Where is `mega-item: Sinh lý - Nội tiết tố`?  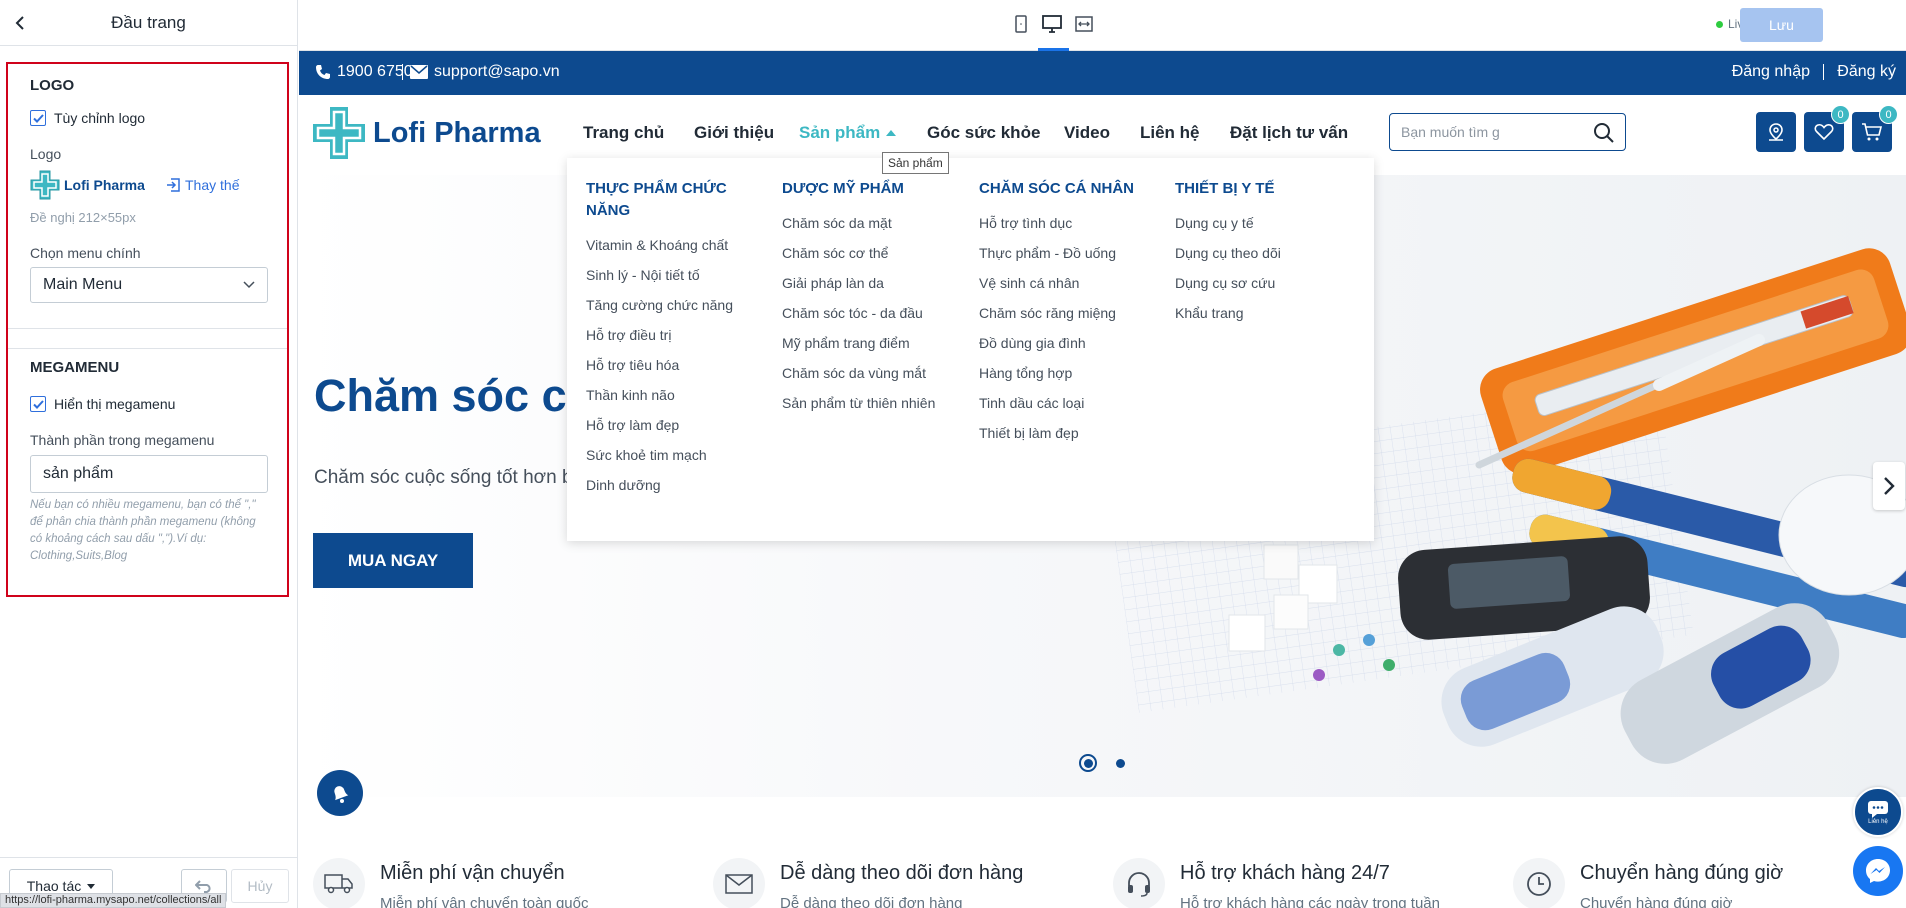 mega-item: Sinh lý - Nội tiết tố is located at coordinates (676, 275).